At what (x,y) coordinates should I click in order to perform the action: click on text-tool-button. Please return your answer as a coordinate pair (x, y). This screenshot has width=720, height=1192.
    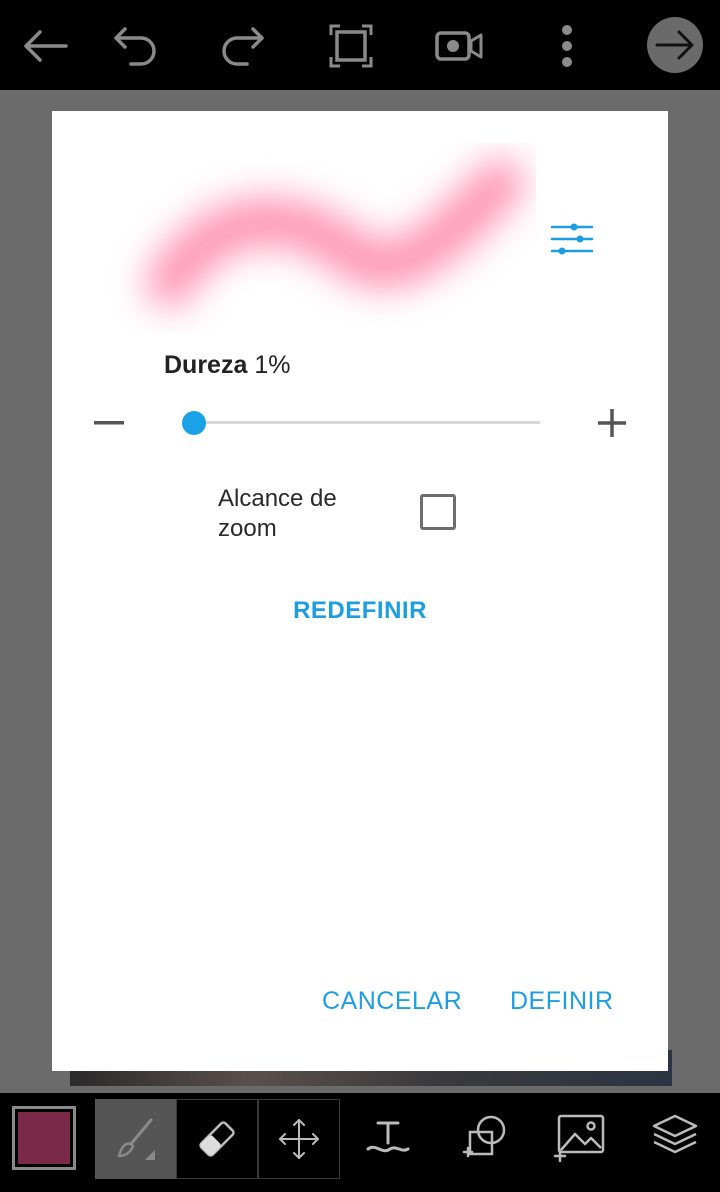
    Looking at the image, I should click on (388, 1137).